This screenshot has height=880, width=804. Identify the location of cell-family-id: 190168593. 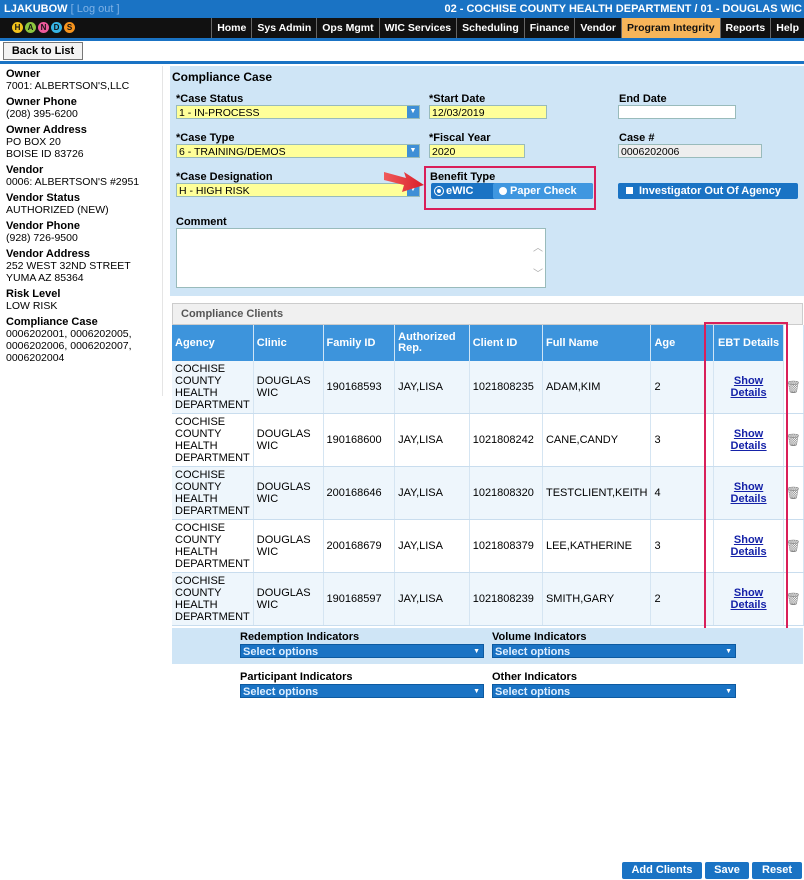
(359, 387).